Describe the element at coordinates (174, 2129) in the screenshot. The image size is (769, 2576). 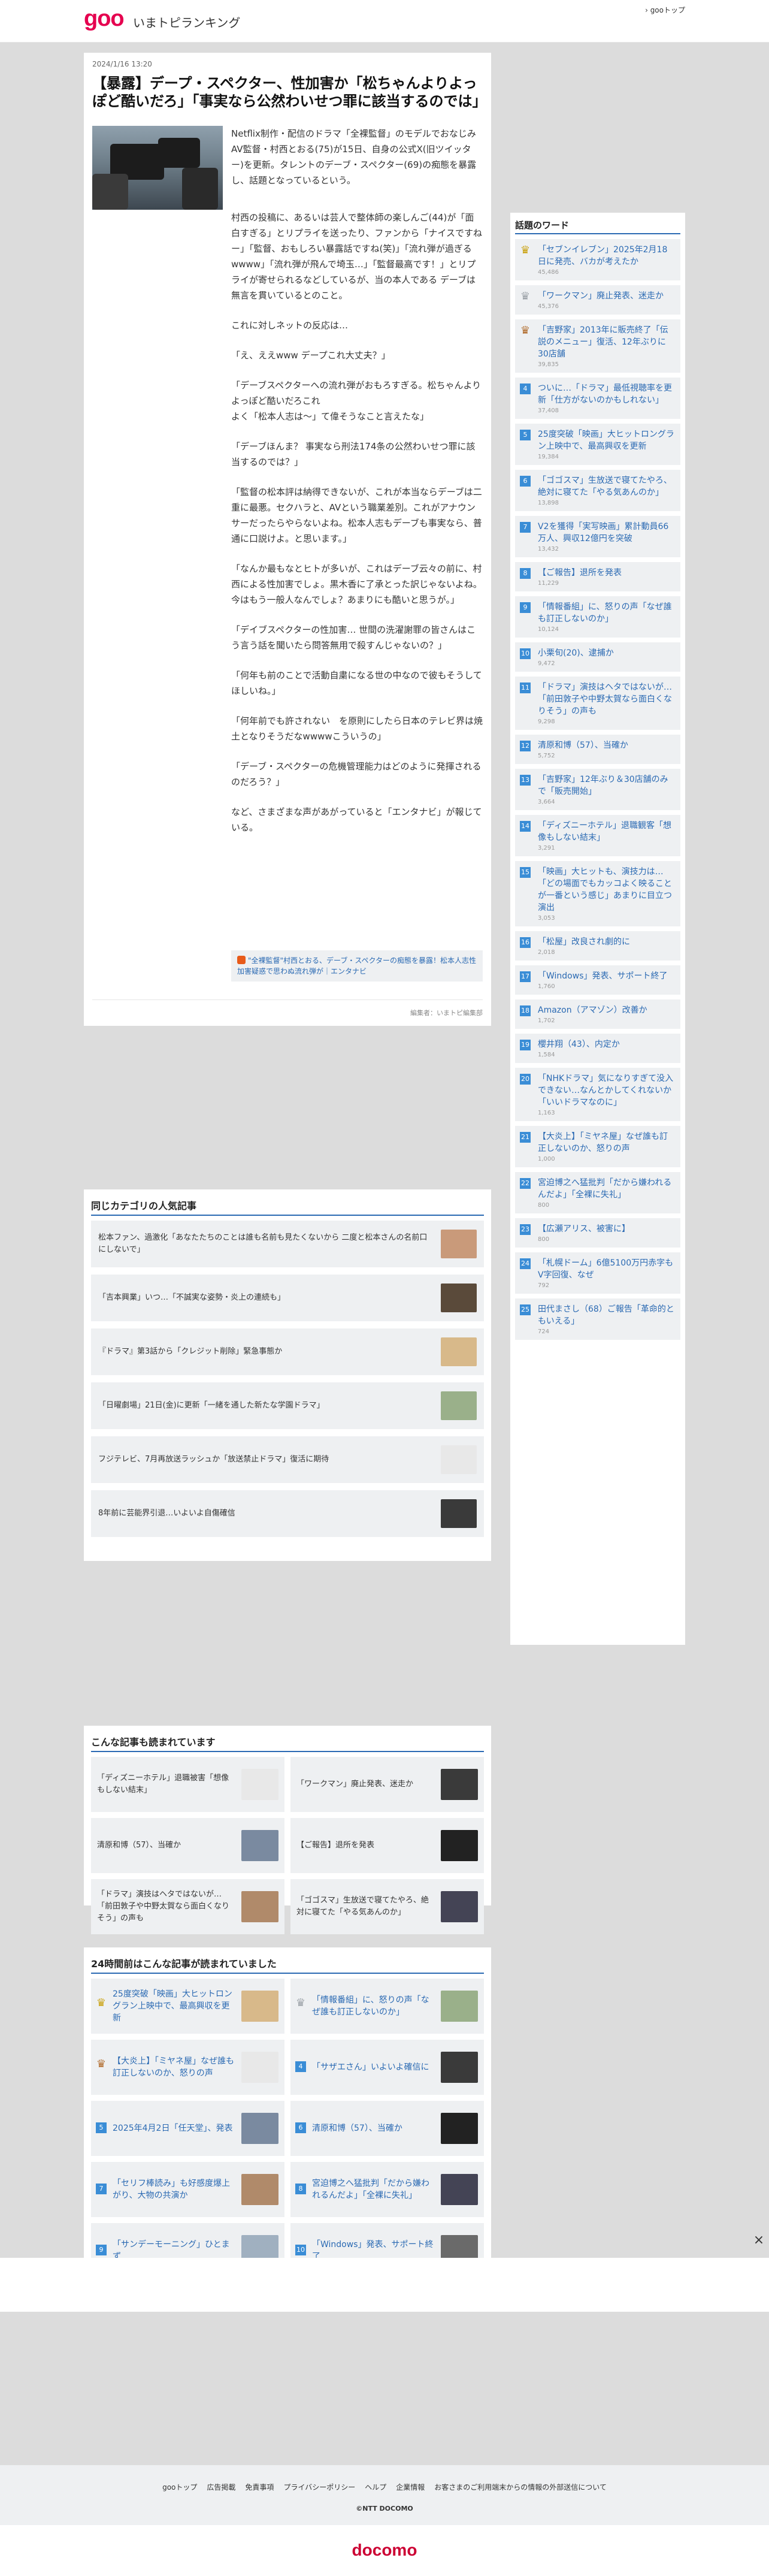
I see `ranking-24h-text: 2025年4月2日「任天堂」、発表` at that location.